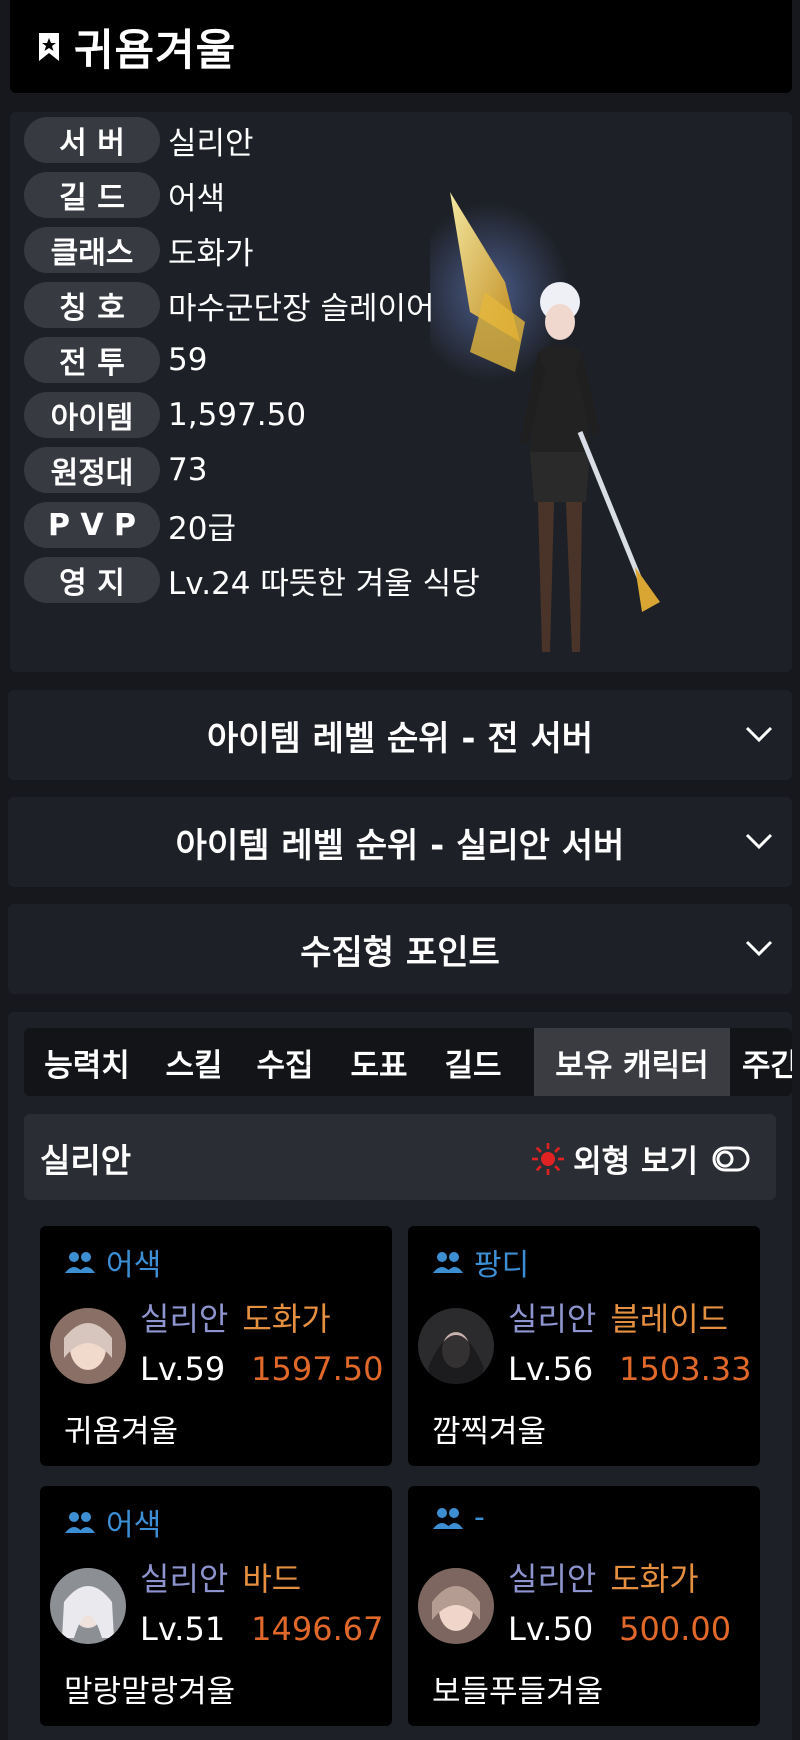  Describe the element at coordinates (502, 1265) in the screenshot. I see `guild-name: 팡디` at that location.